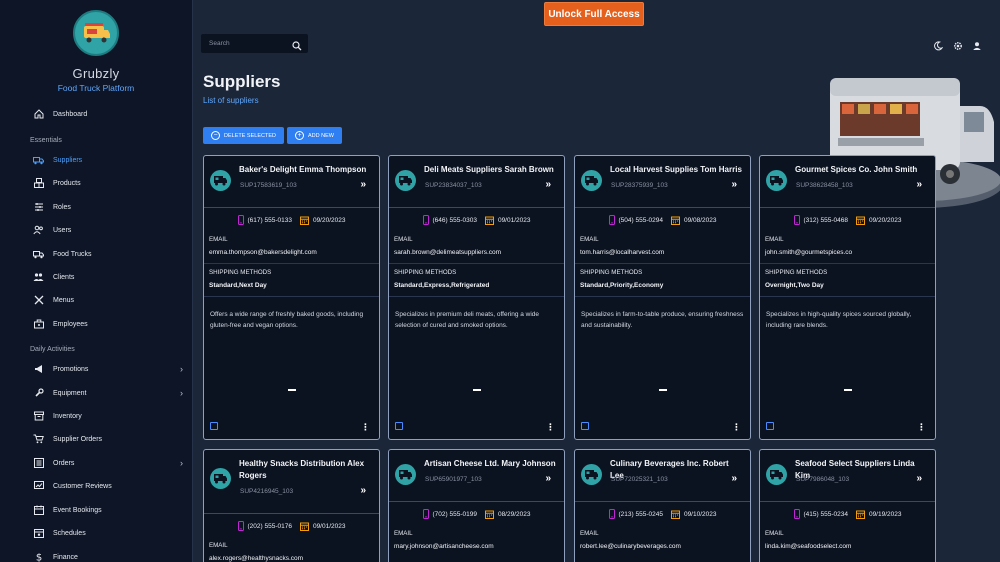 The width and height of the screenshot is (1000, 562). What do you see at coordinates (96, 33) in the screenshot?
I see `food-truck-logo-icon` at bounding box center [96, 33].